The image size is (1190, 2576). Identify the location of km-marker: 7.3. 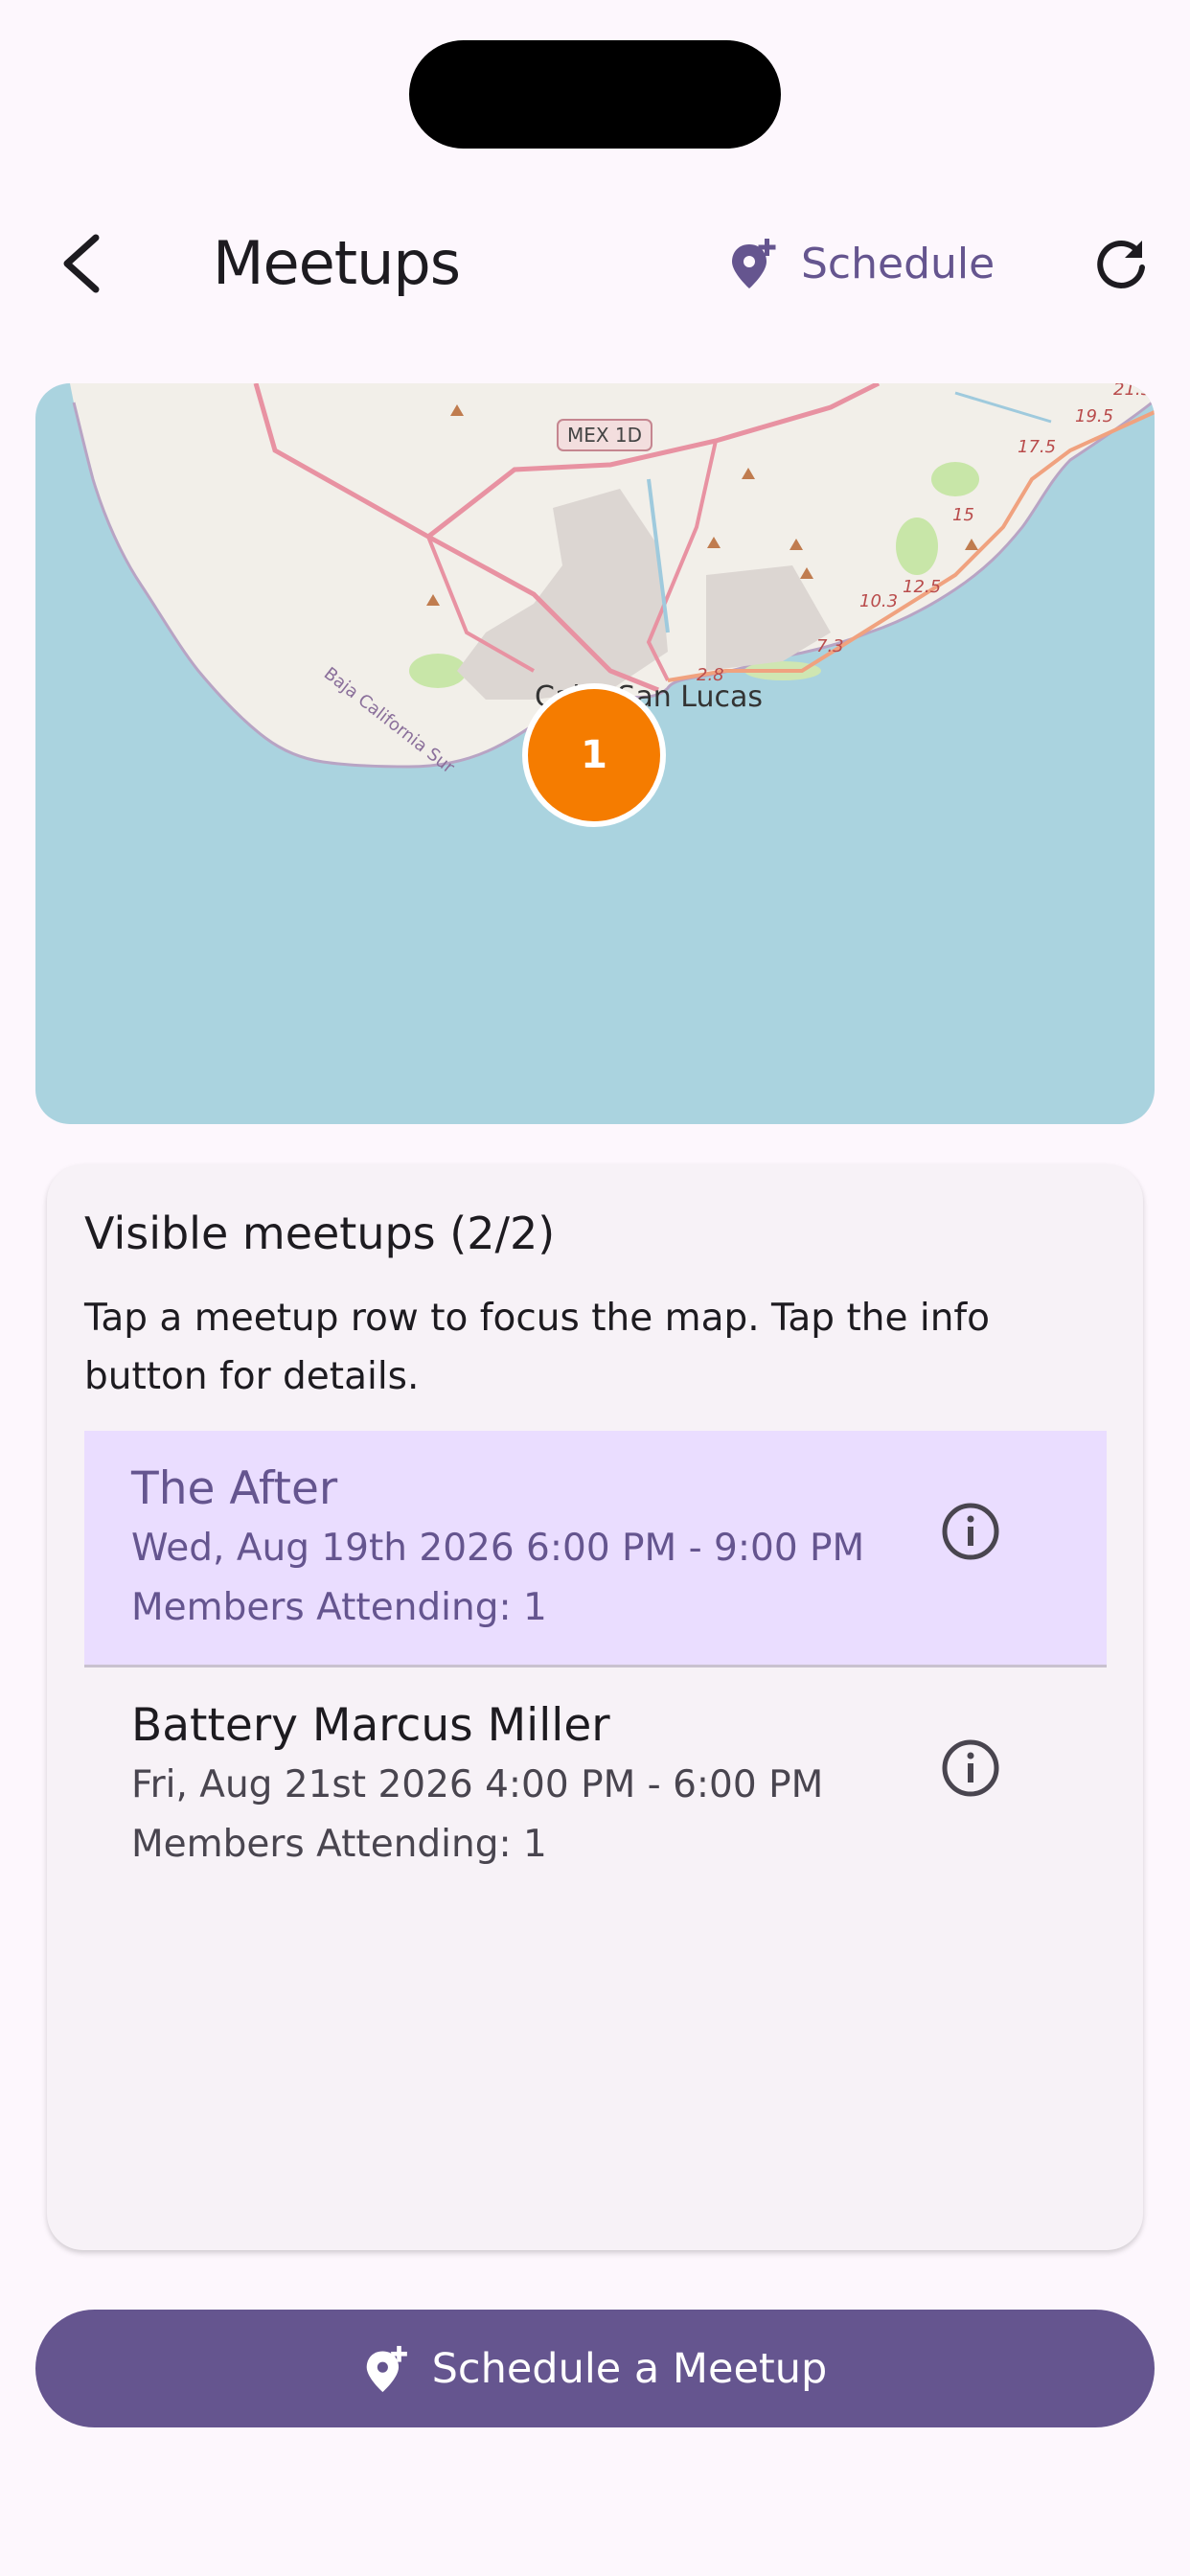
(830, 646).